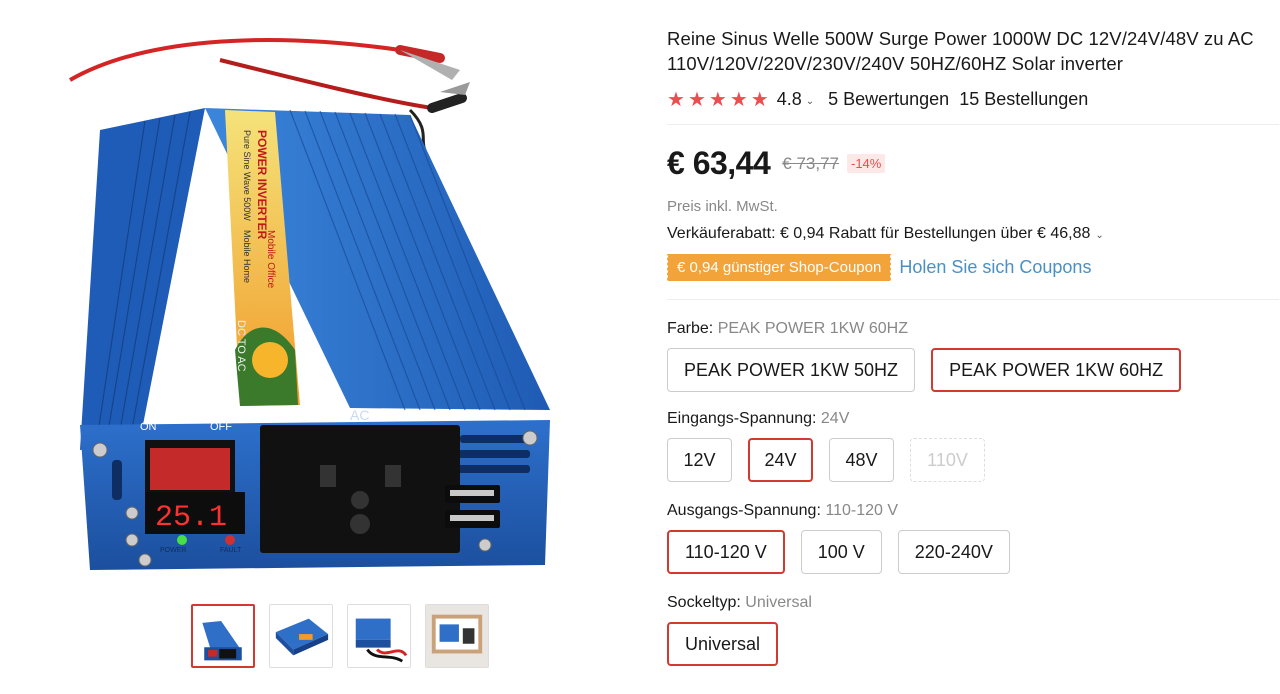 This screenshot has width=1280, height=694. I want to click on color-option-50hz: PEAK POWER 1KW 50HZ, so click(791, 370).